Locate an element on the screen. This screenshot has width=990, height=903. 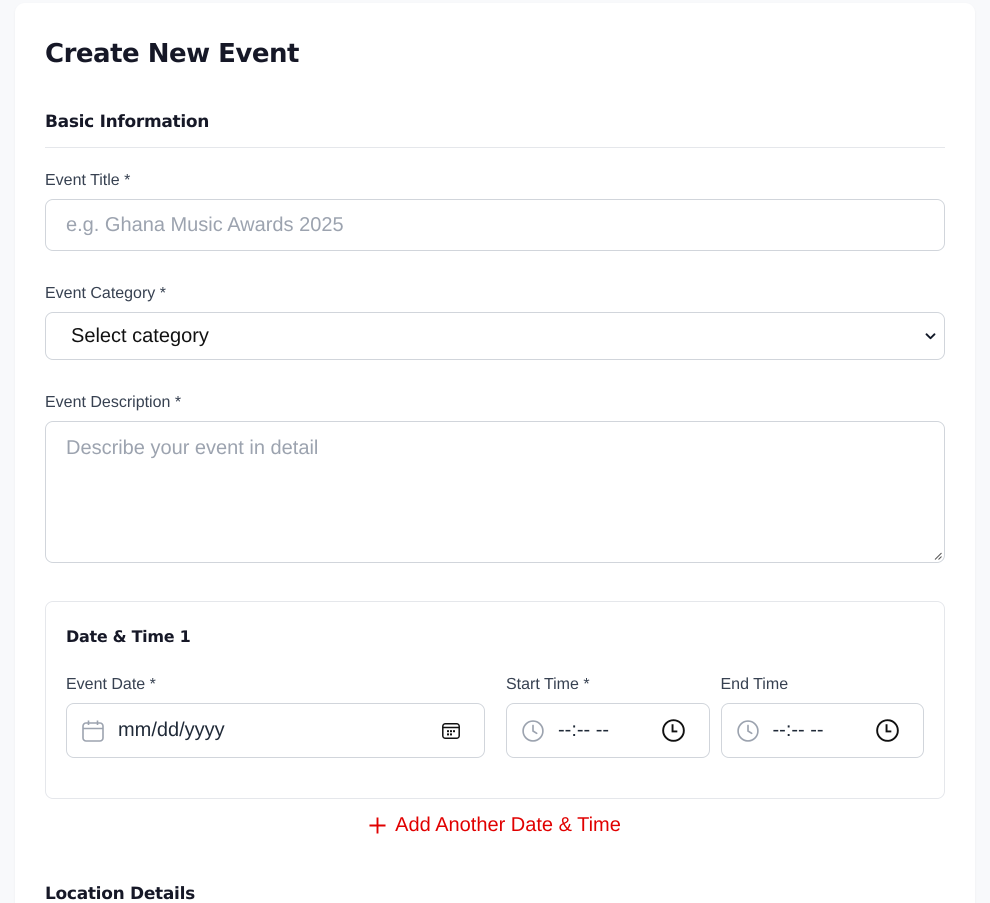
field-label: Event Description * is located at coordinates (113, 403).